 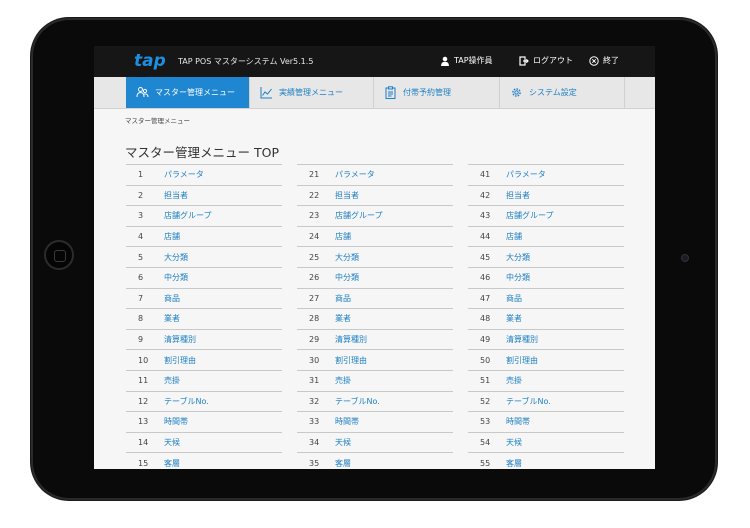 What do you see at coordinates (141, 340) in the screenshot?
I see `menu-item-number: 9` at bounding box center [141, 340].